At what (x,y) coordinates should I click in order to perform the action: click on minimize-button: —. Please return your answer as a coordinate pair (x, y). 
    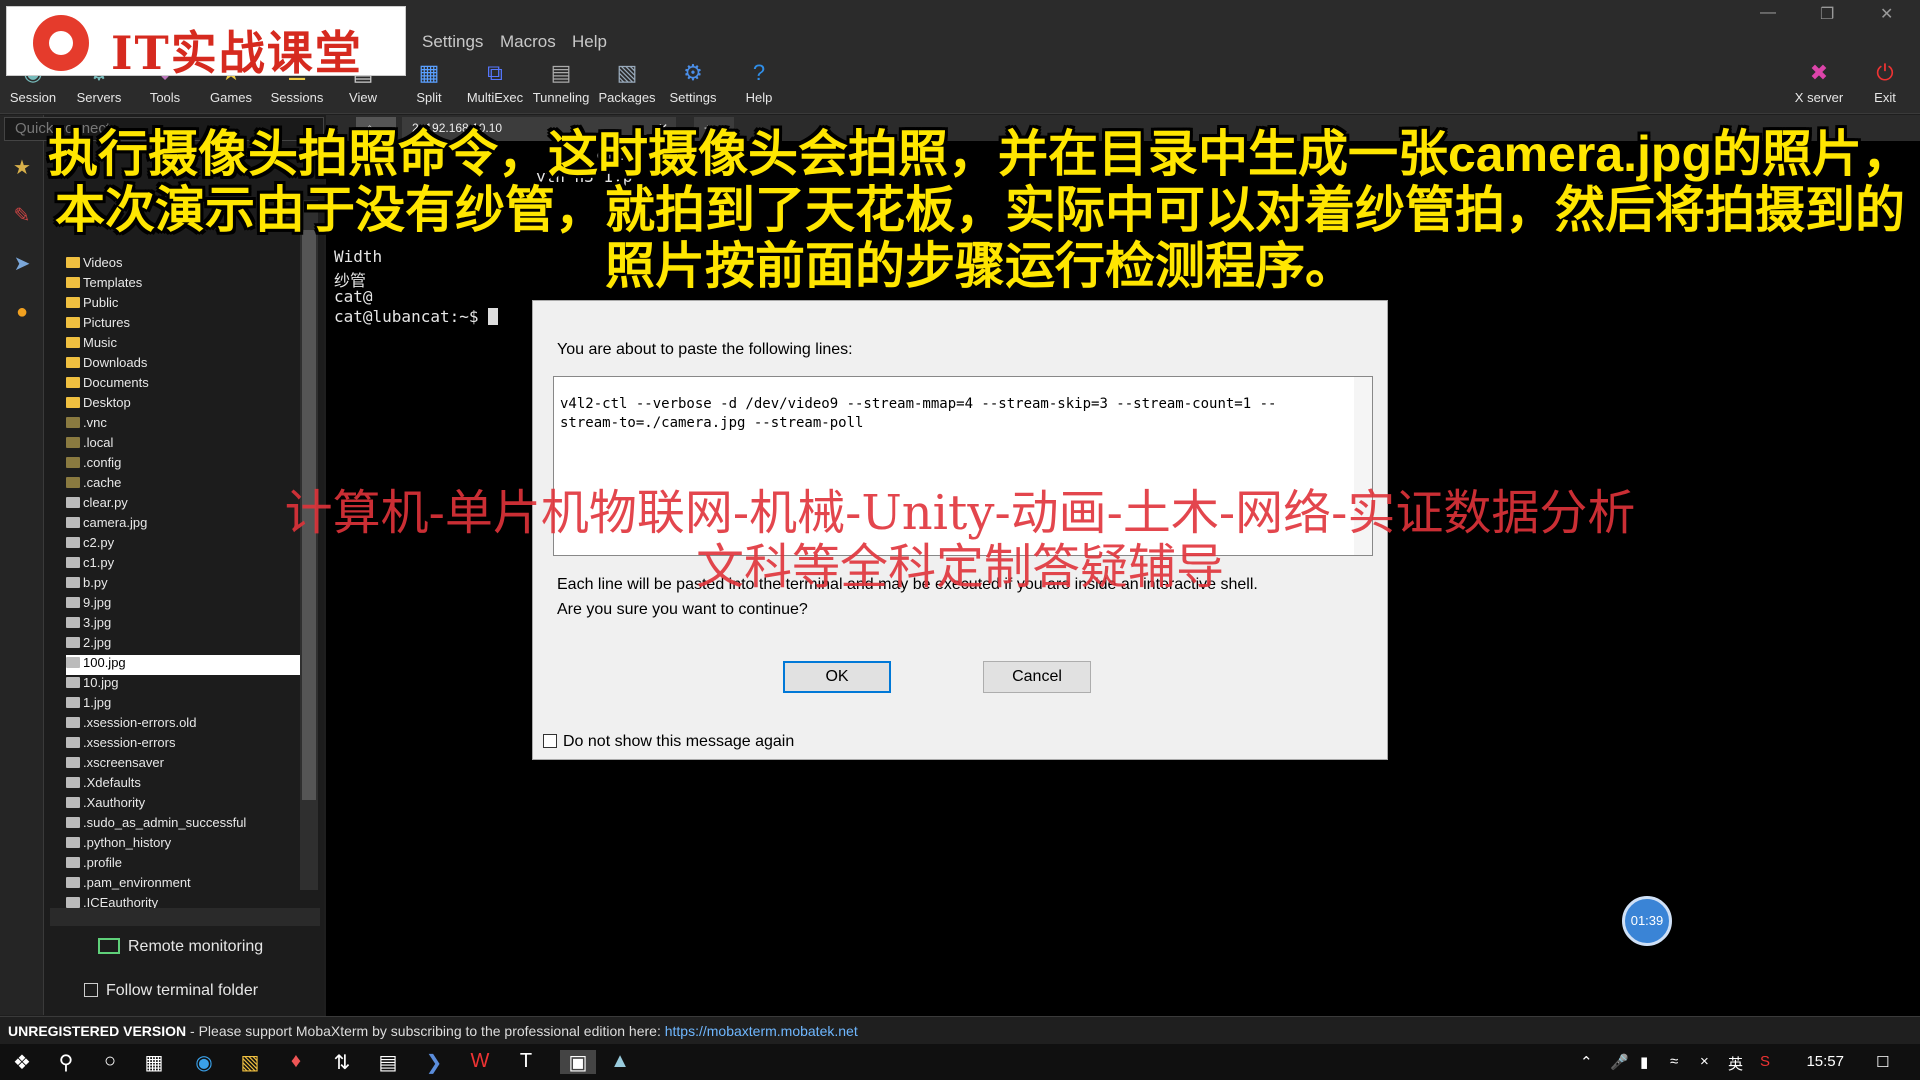
    Looking at the image, I should click on (1768, 13).